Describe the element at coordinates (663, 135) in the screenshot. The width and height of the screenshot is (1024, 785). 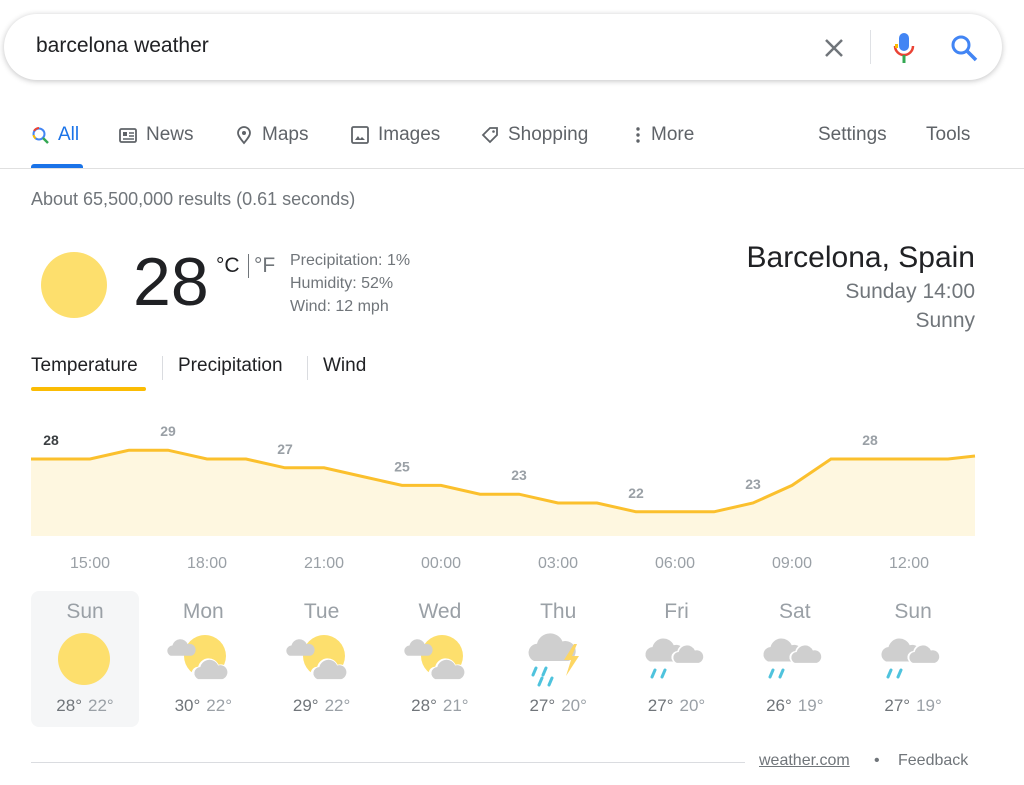
I see `tab-more: More` at that location.